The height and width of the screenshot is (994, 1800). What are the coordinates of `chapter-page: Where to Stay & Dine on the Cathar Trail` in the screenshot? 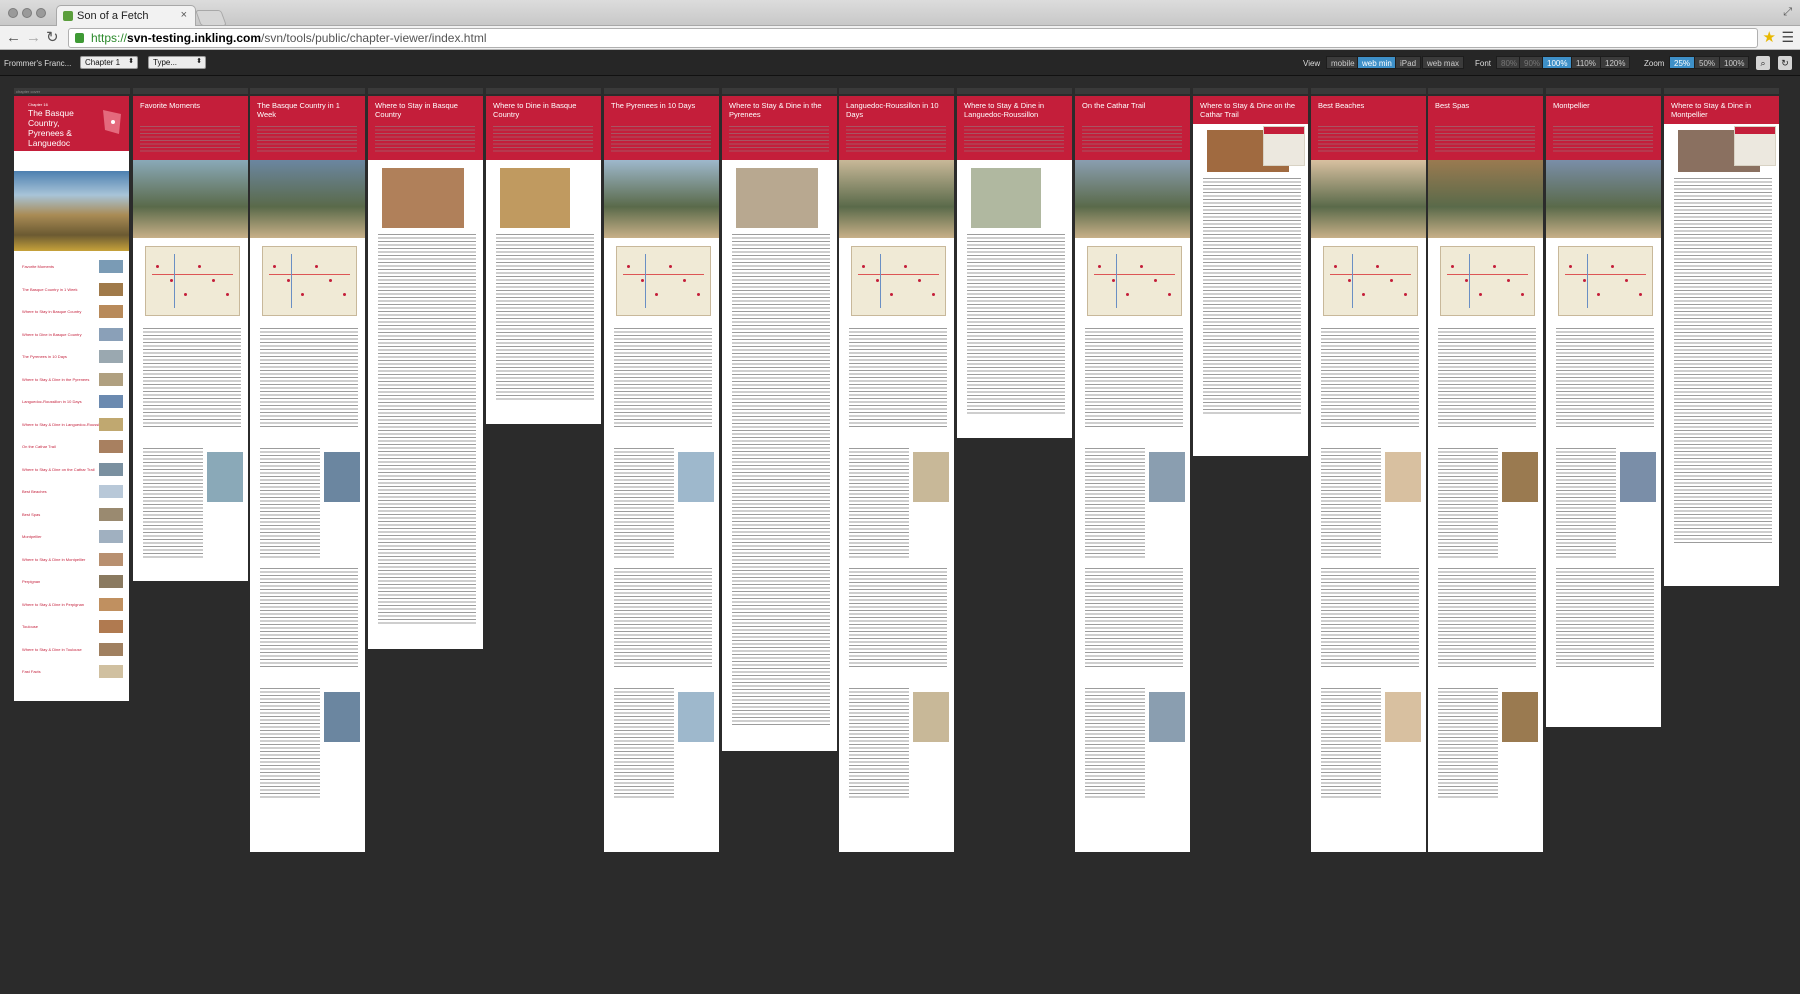 It's located at (1250, 276).